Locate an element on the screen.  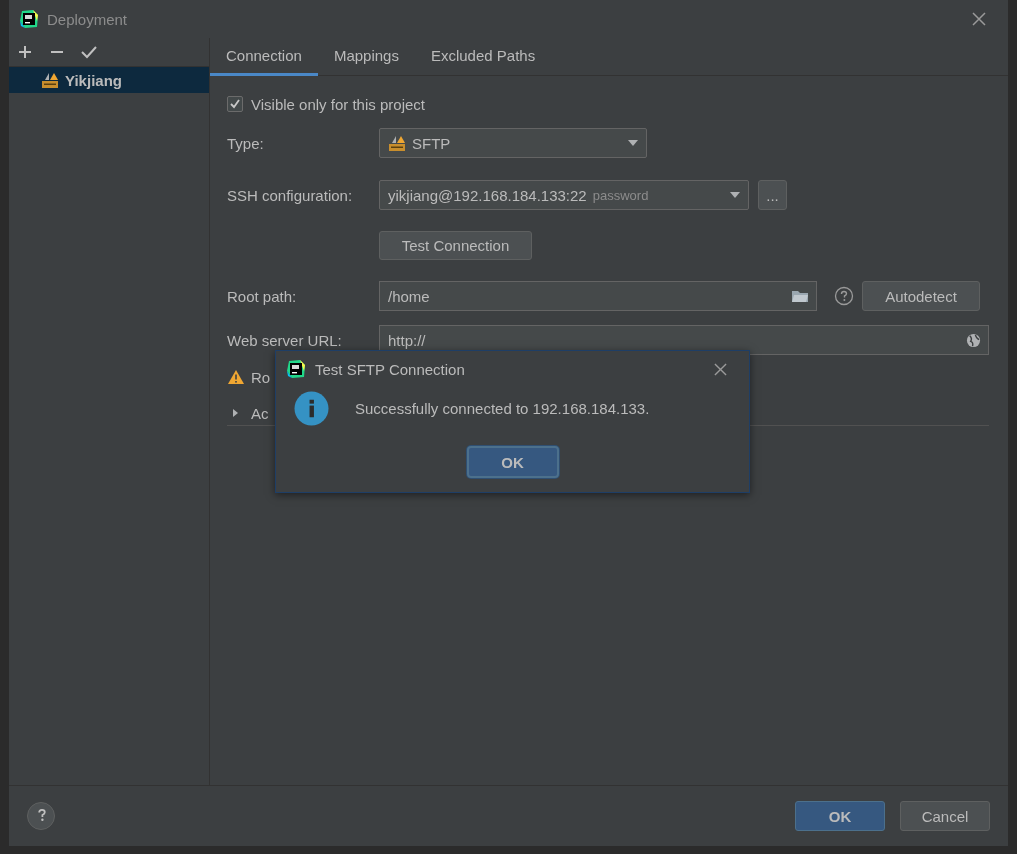
field-label: Web server URL: is located at coordinates (285, 340).